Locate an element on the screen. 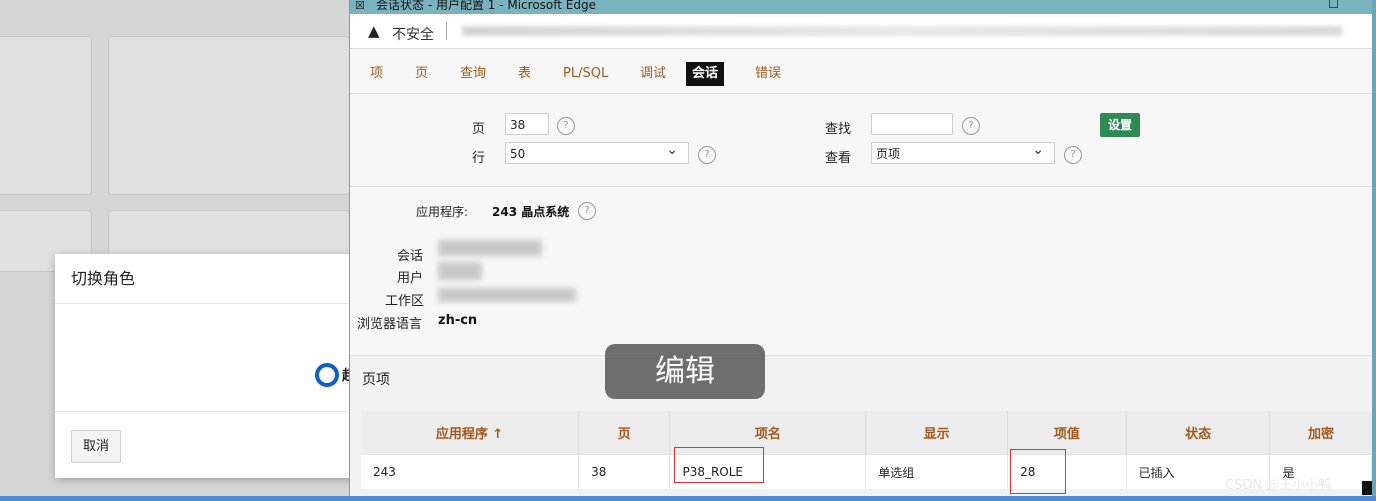 This screenshot has width=1376, height=501. dialog-title: 切换角色 is located at coordinates (205, 279).